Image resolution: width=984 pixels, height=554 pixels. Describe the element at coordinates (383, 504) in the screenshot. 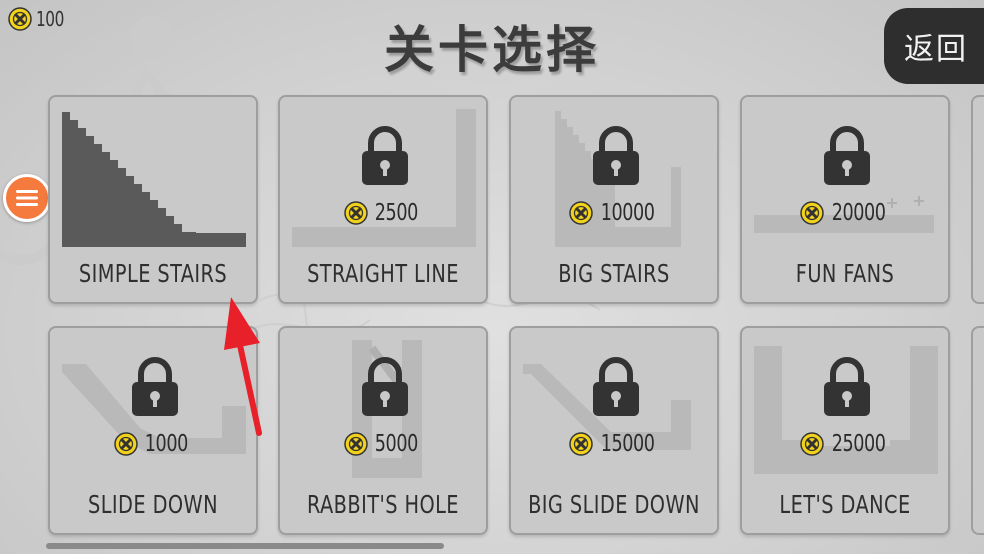

I see `level-name: RABBIT'S HOLE` at that location.